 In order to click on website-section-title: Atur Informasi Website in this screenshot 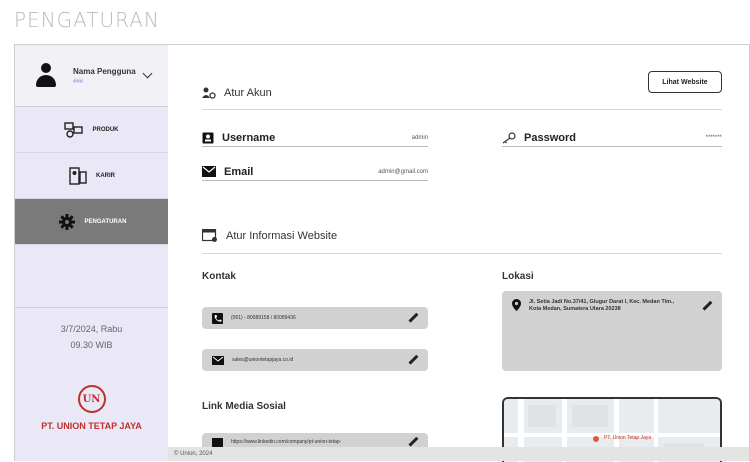, I will do `click(269, 236)`.